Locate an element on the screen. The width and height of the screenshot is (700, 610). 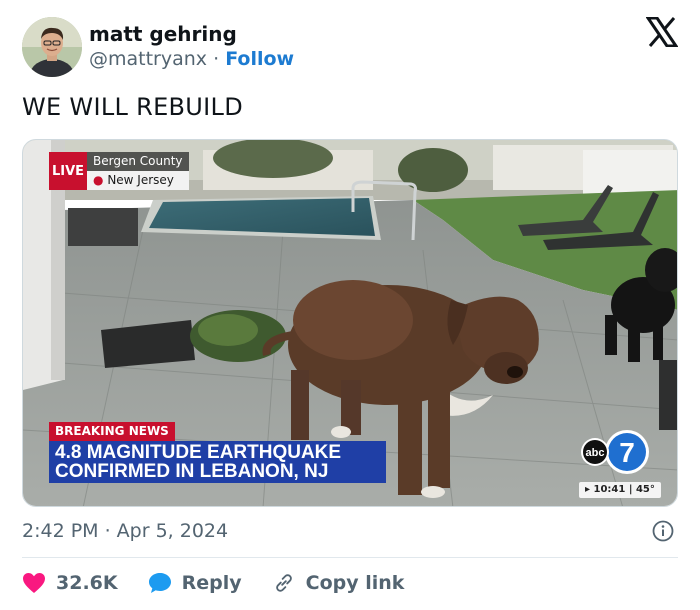
follow-button: Follow is located at coordinates (259, 59).